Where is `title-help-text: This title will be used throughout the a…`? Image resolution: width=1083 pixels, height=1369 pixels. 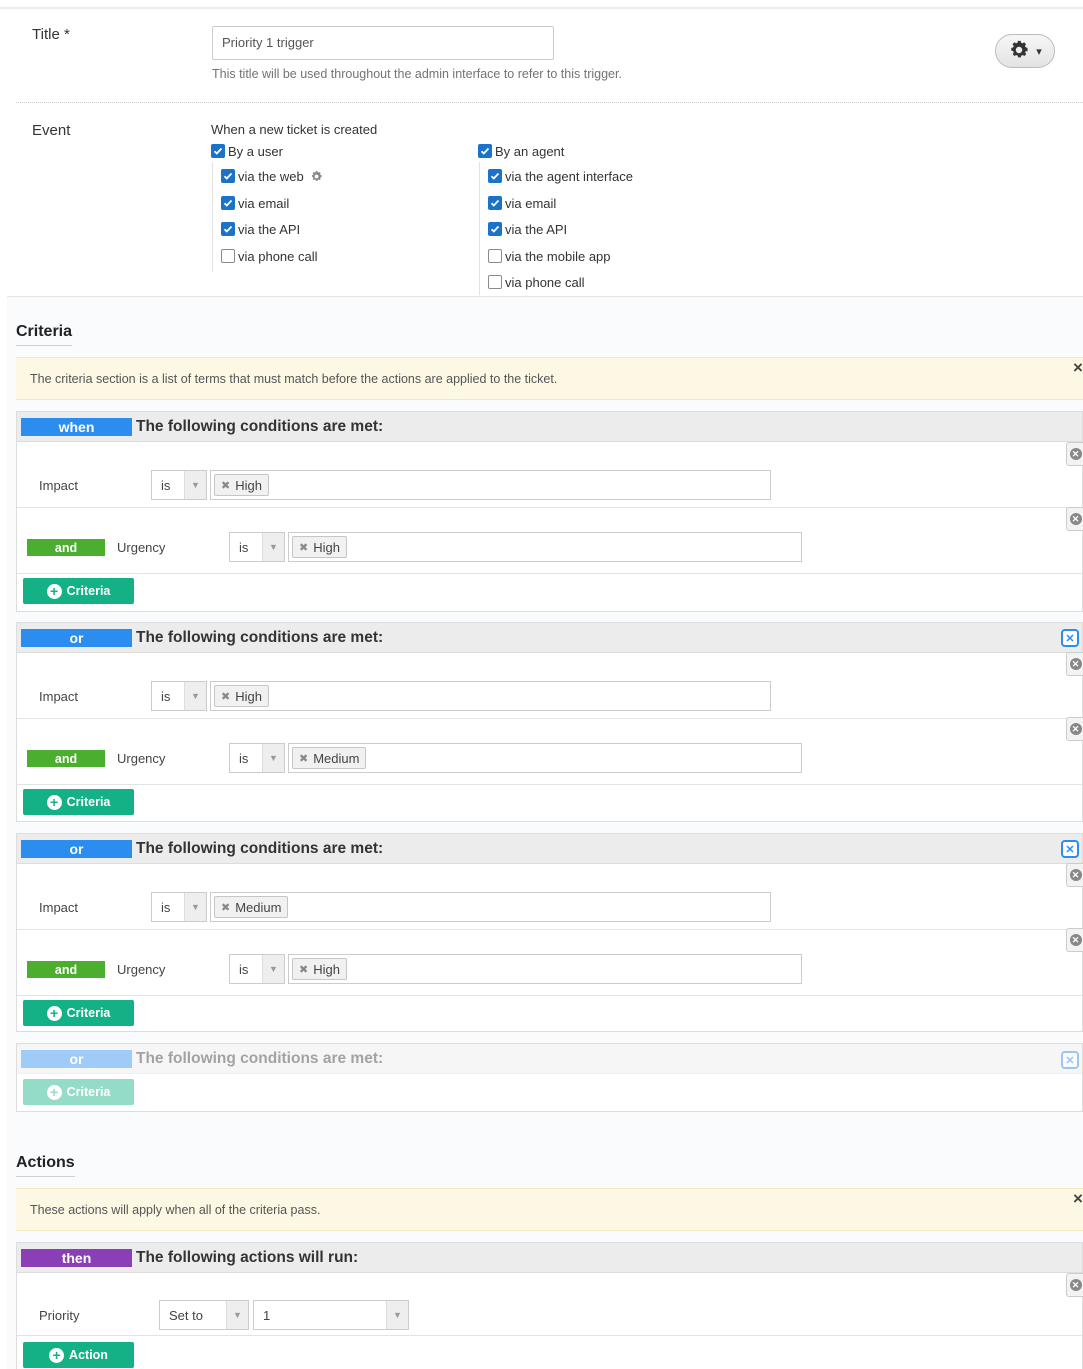
title-help-text: This title will be used throughout the a… is located at coordinates (417, 74).